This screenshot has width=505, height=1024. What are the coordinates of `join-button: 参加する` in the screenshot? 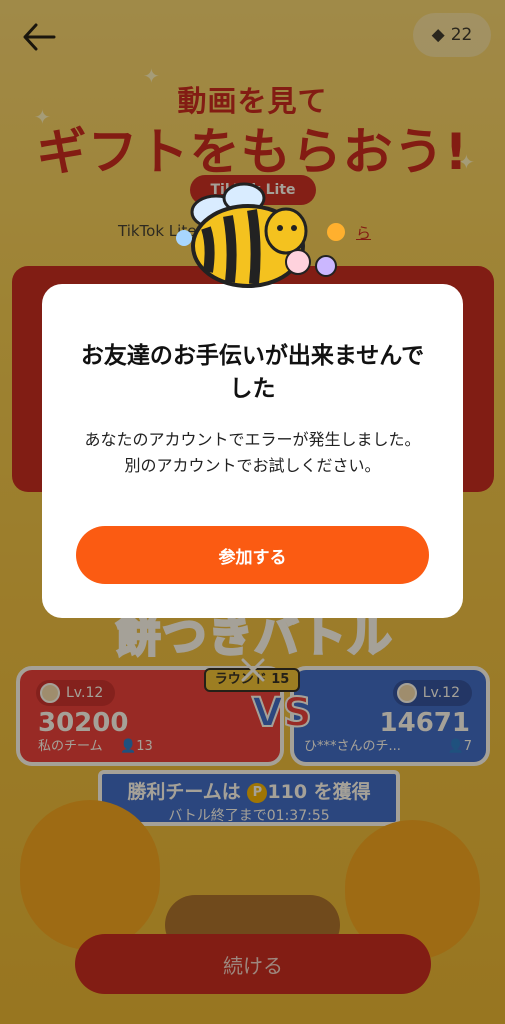 It's located at (252, 555).